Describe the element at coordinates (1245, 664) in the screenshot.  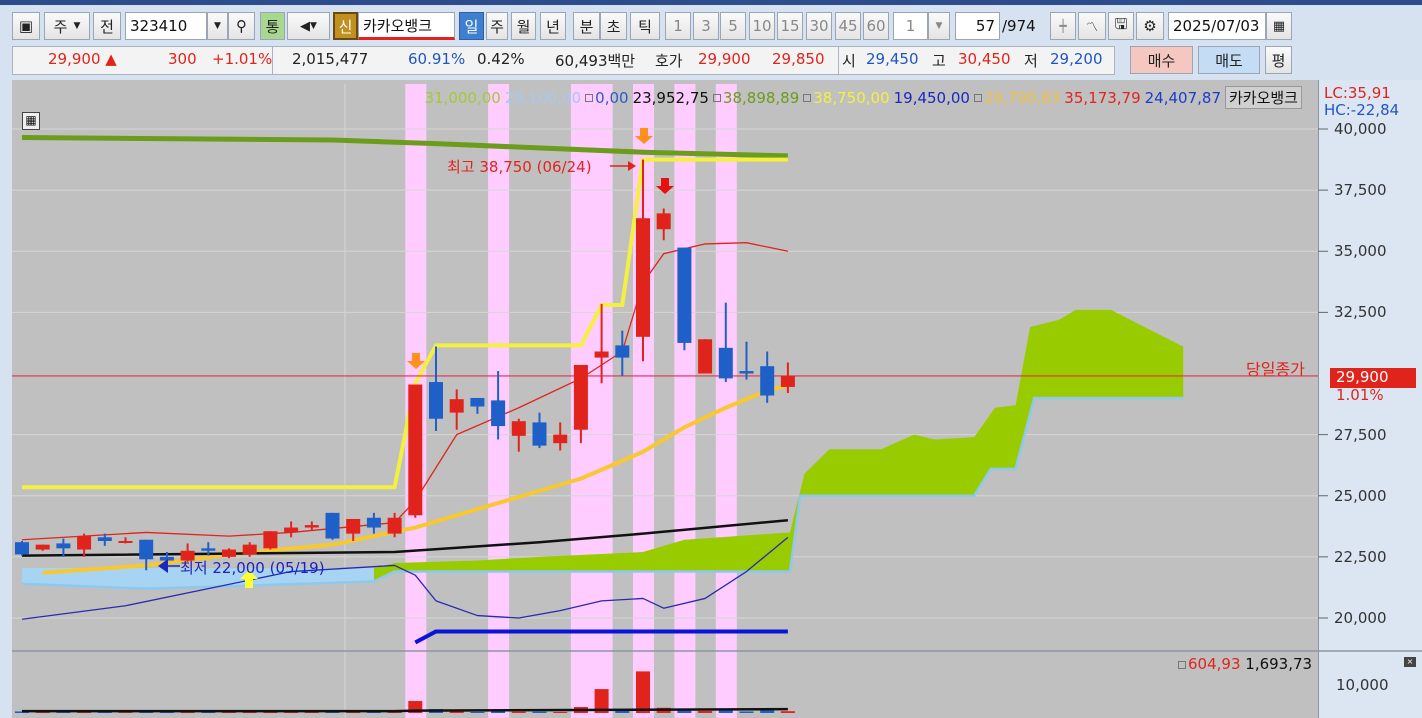
I see `volume-legend: 604,93 1,693,73` at that location.